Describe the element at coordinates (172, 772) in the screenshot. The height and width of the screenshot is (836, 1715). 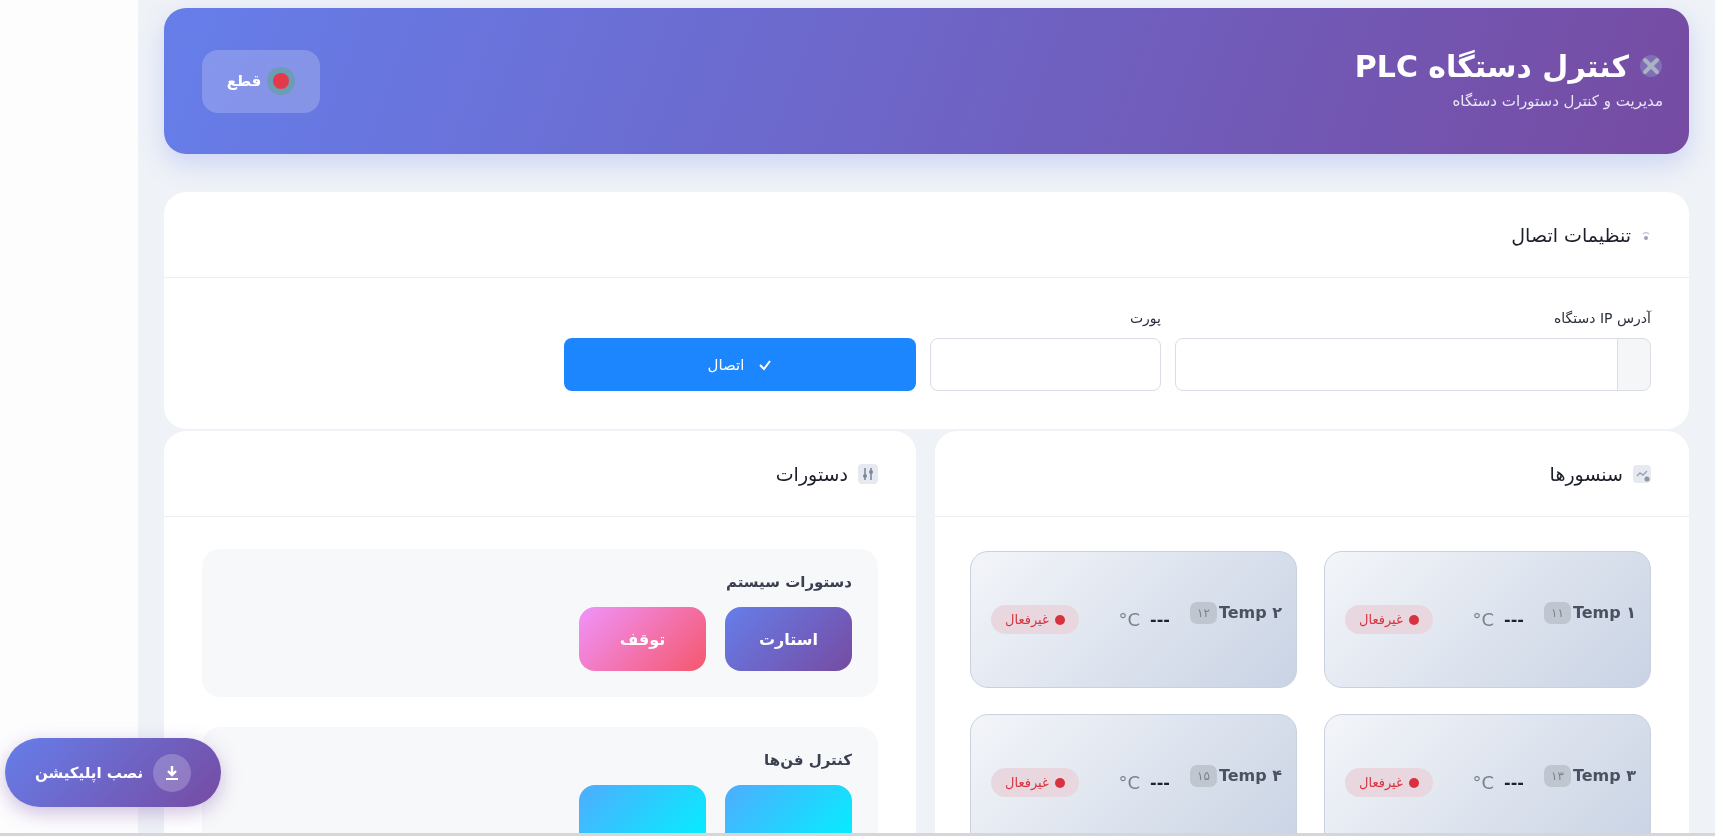
I see `download-icon` at that location.